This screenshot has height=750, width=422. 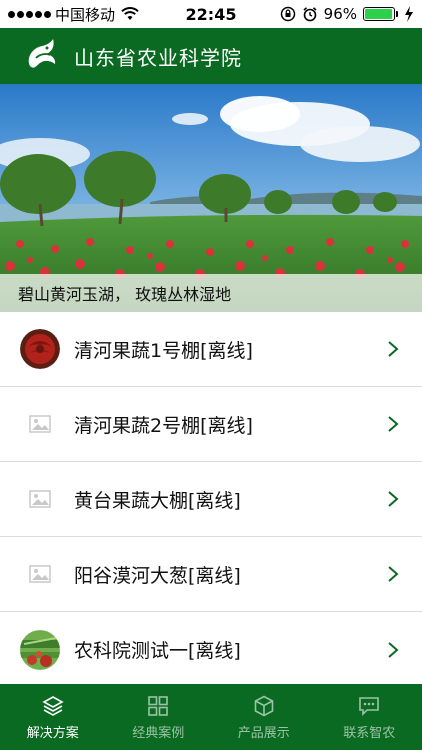 What do you see at coordinates (157, 500) in the screenshot?
I see `list-item-label: 黄台果蔬大棚[离线]` at bounding box center [157, 500].